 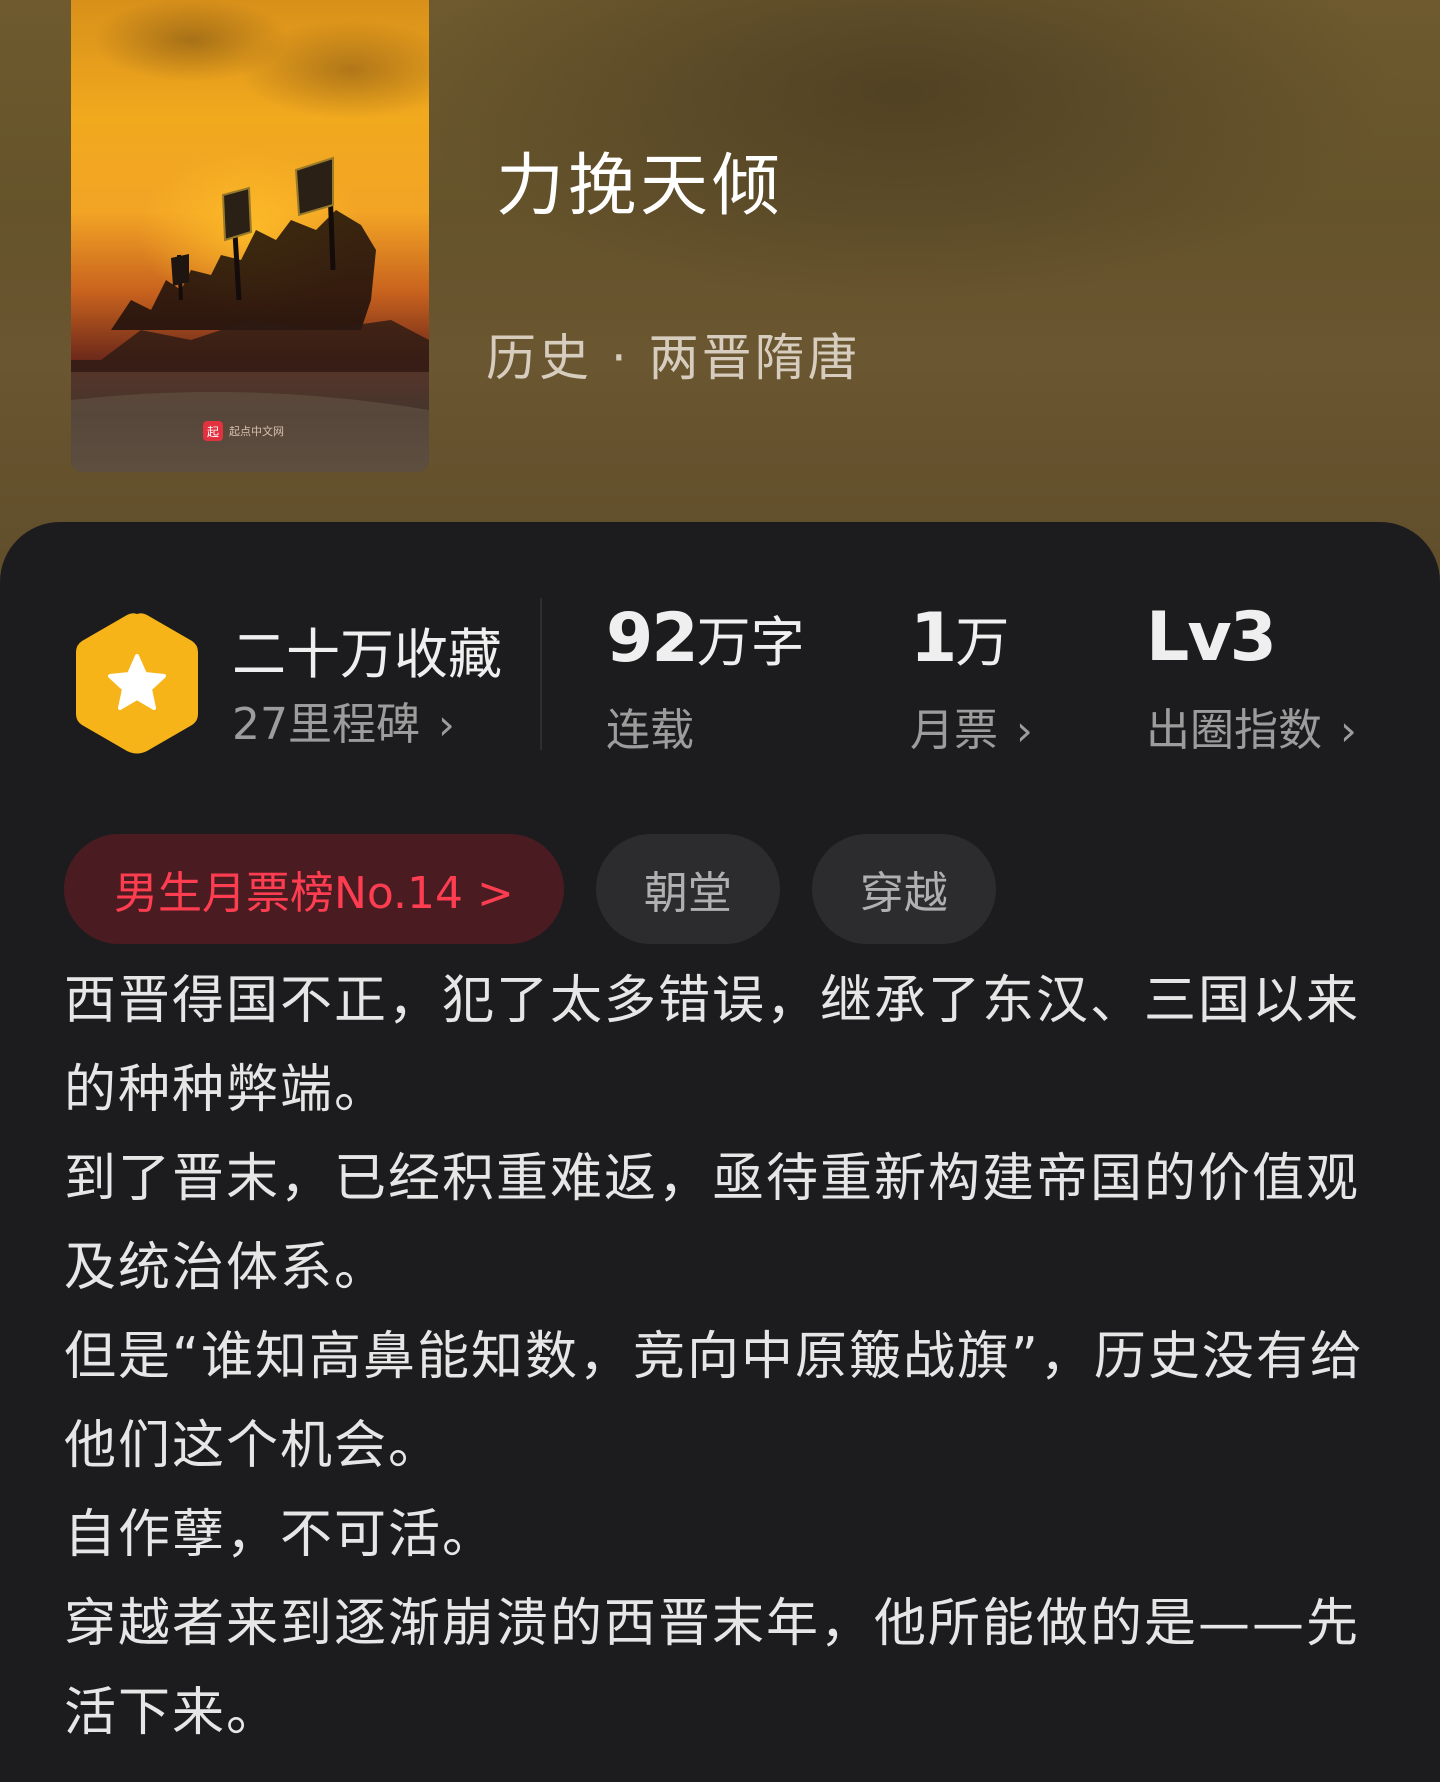 What do you see at coordinates (280, 1535) in the screenshot?
I see `description-paragraph: 自作孽，不可活。` at bounding box center [280, 1535].